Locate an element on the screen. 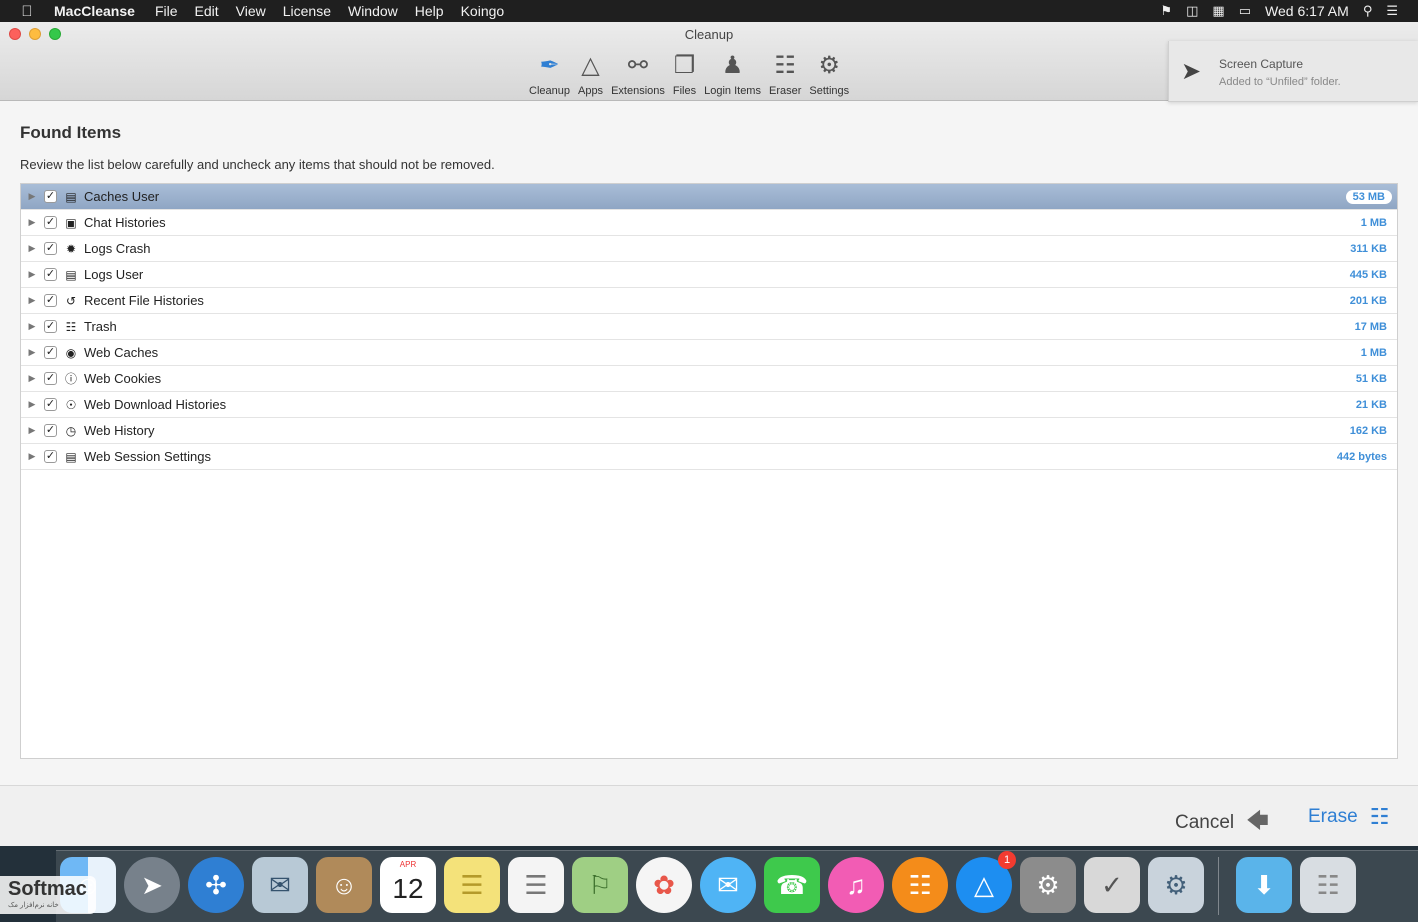  menu-koingo: Koingo is located at coordinates (483, 11).